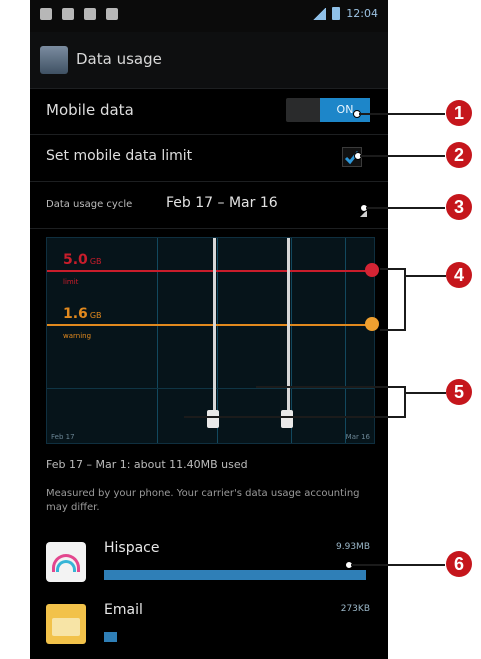 This screenshot has width=481, height=659. Describe the element at coordinates (210, 271) in the screenshot. I see `limit-line` at that location.